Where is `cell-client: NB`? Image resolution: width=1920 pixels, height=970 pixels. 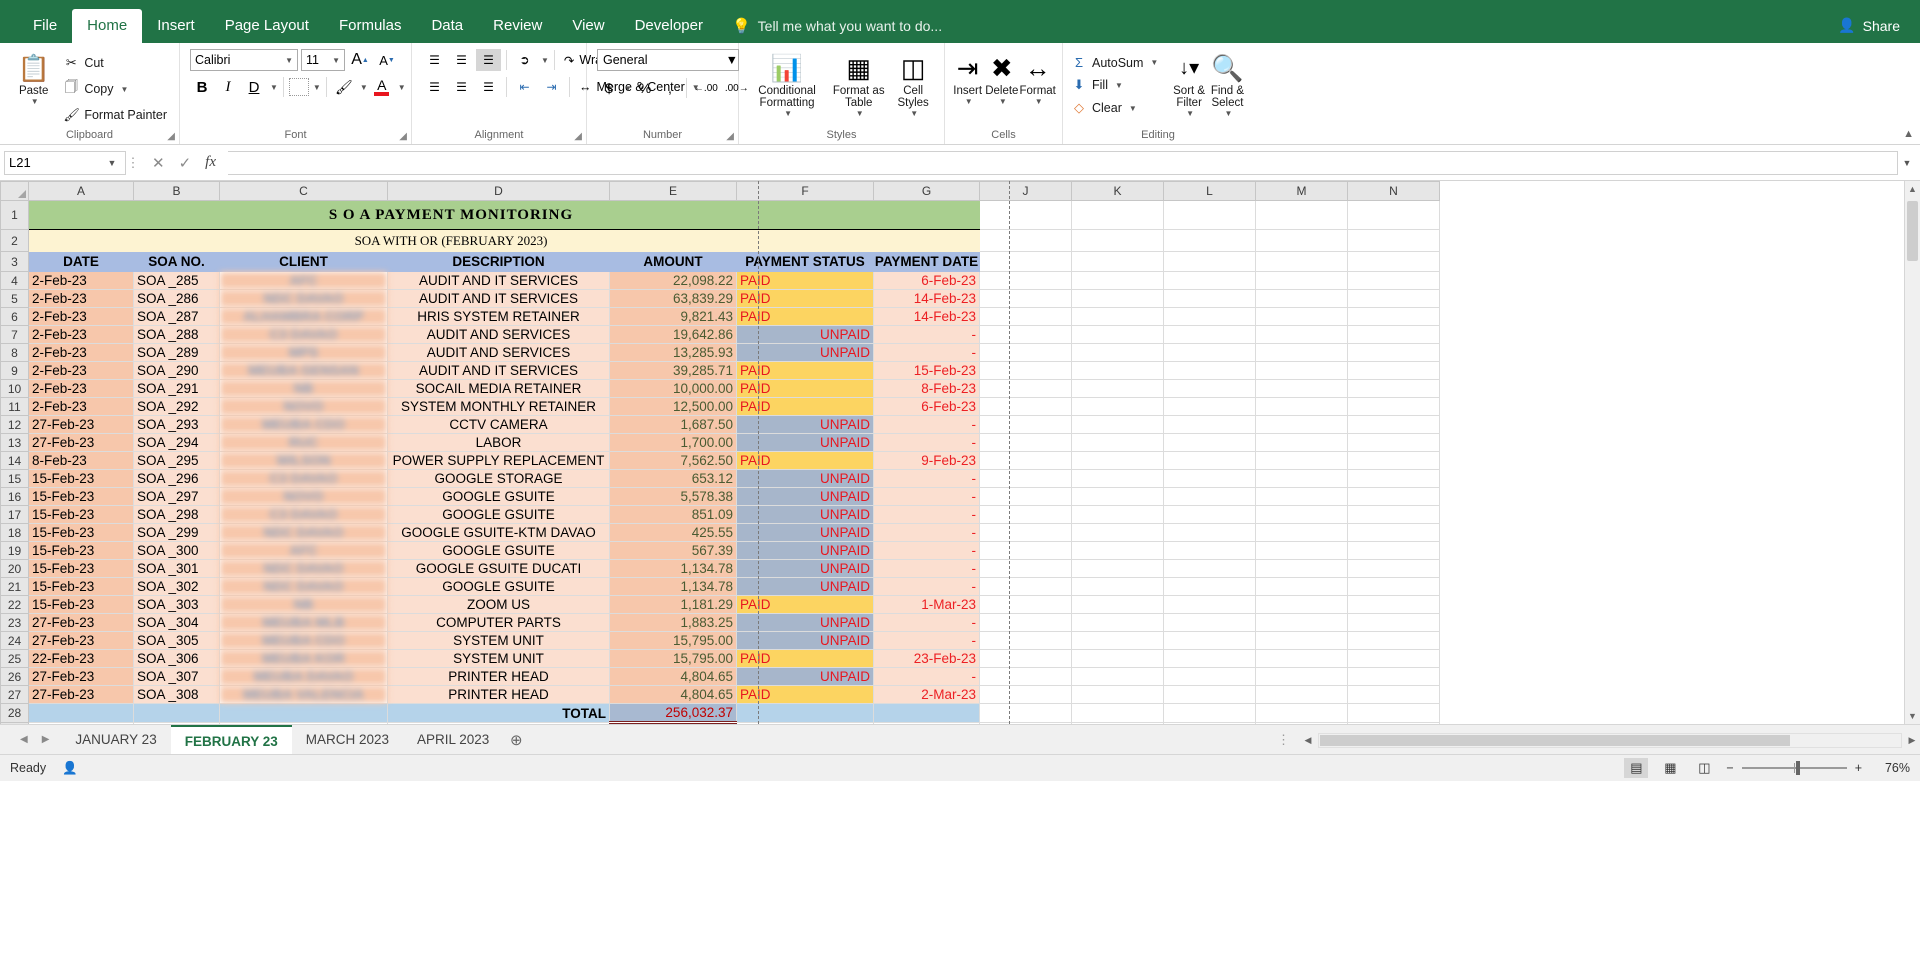
cell-client: NB is located at coordinates (303, 388).